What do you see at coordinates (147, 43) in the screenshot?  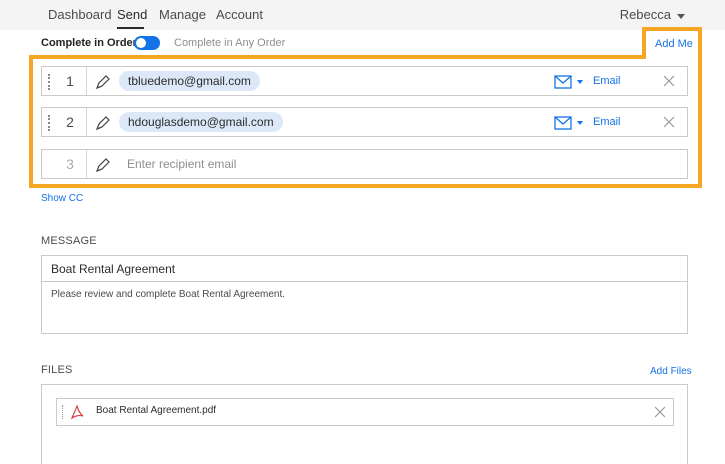 I see `order-toggle` at bounding box center [147, 43].